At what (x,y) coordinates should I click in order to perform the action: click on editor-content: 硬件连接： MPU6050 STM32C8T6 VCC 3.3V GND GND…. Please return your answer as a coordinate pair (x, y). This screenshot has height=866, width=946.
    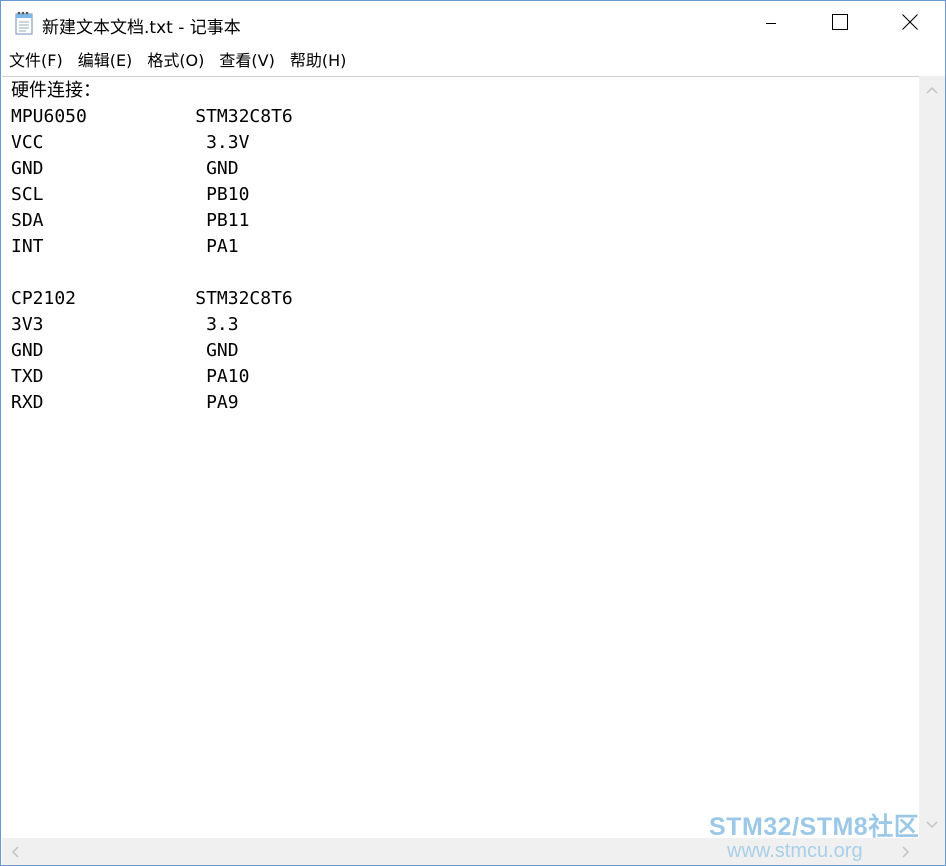
    Looking at the image, I should click on (152, 247).